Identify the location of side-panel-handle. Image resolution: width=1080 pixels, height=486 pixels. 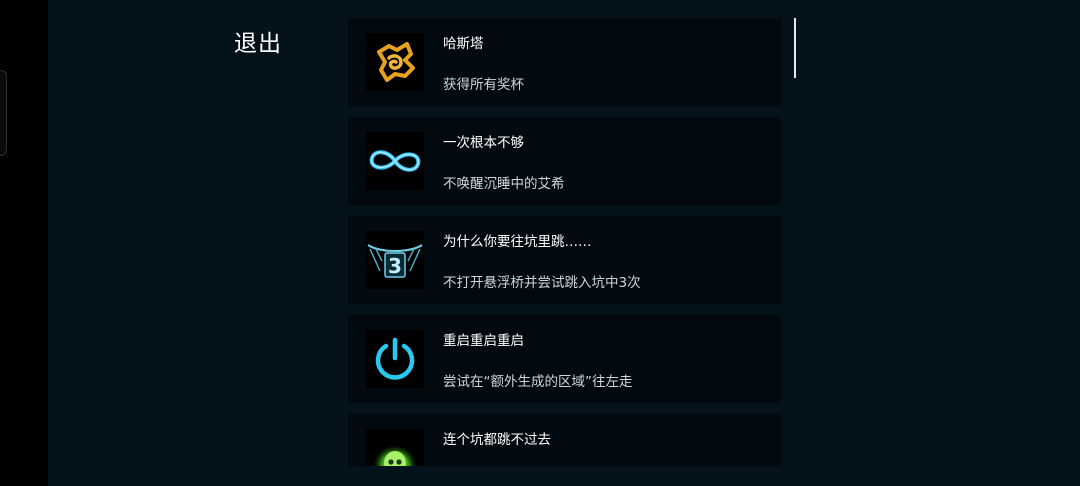
(3, 113).